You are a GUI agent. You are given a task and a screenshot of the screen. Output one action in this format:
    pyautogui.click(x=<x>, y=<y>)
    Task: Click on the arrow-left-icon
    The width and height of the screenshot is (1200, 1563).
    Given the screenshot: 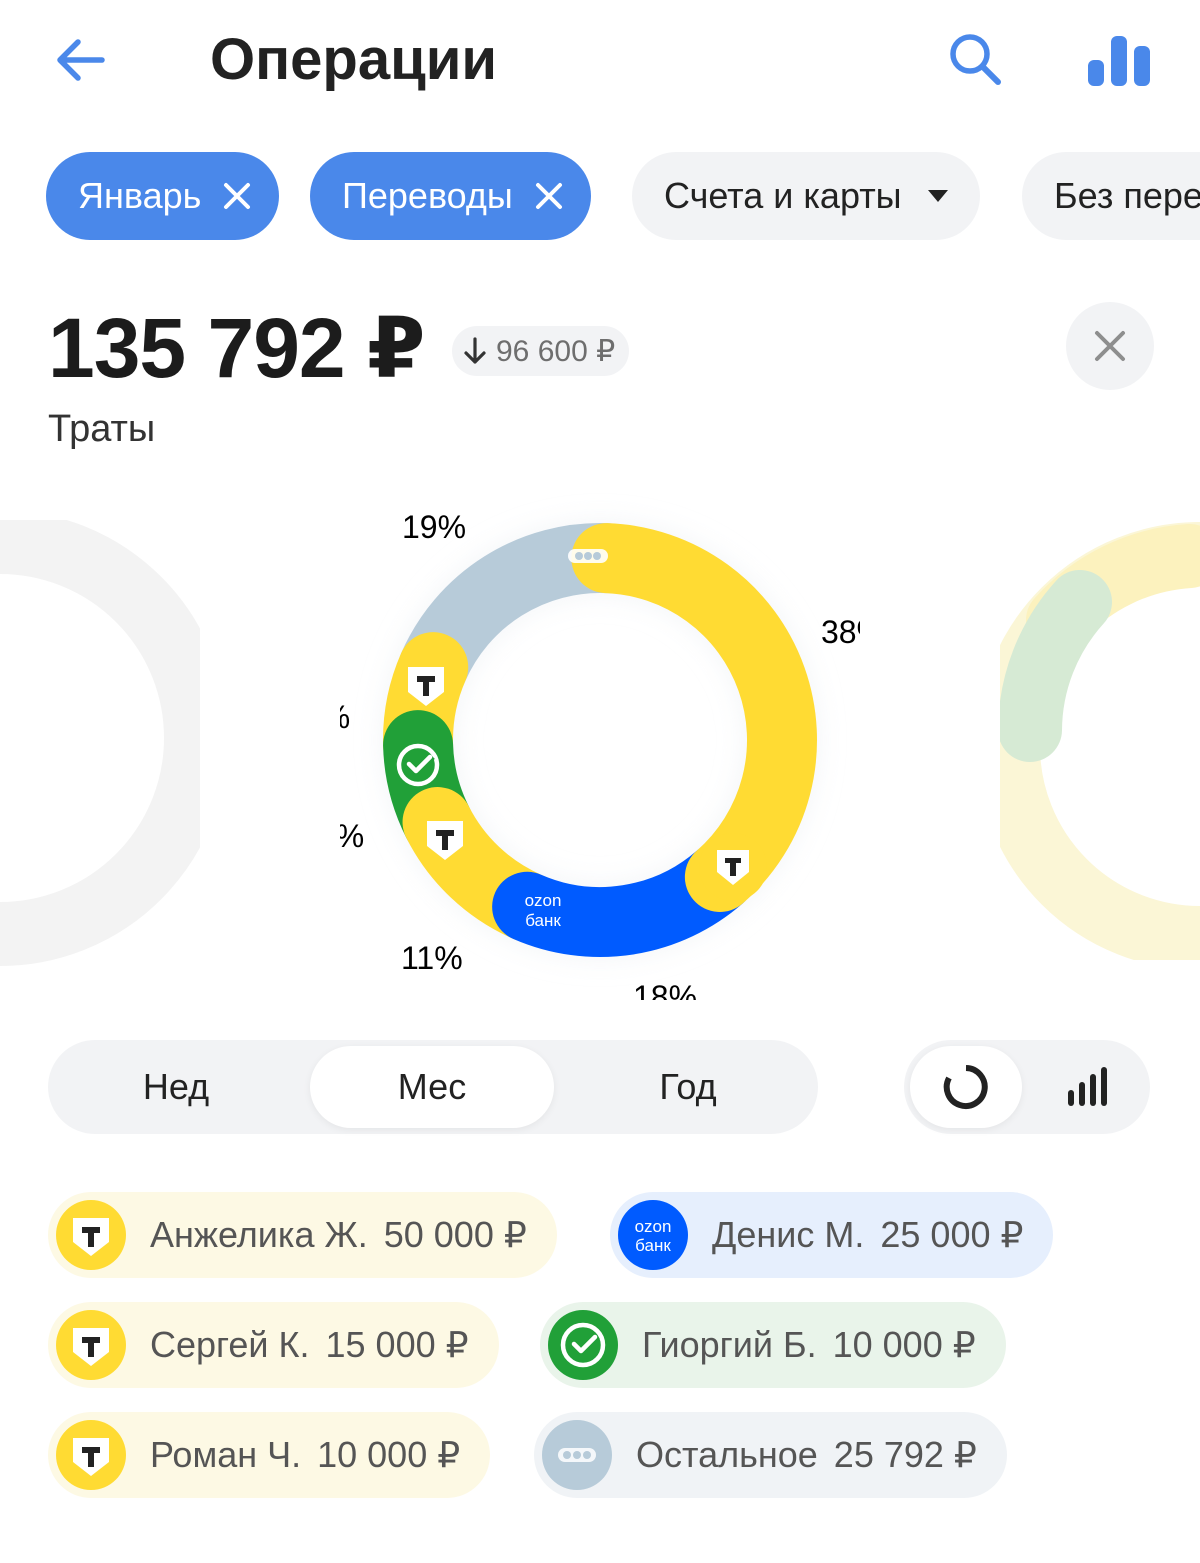 What is the action you would take?
    pyautogui.click(x=81, y=60)
    